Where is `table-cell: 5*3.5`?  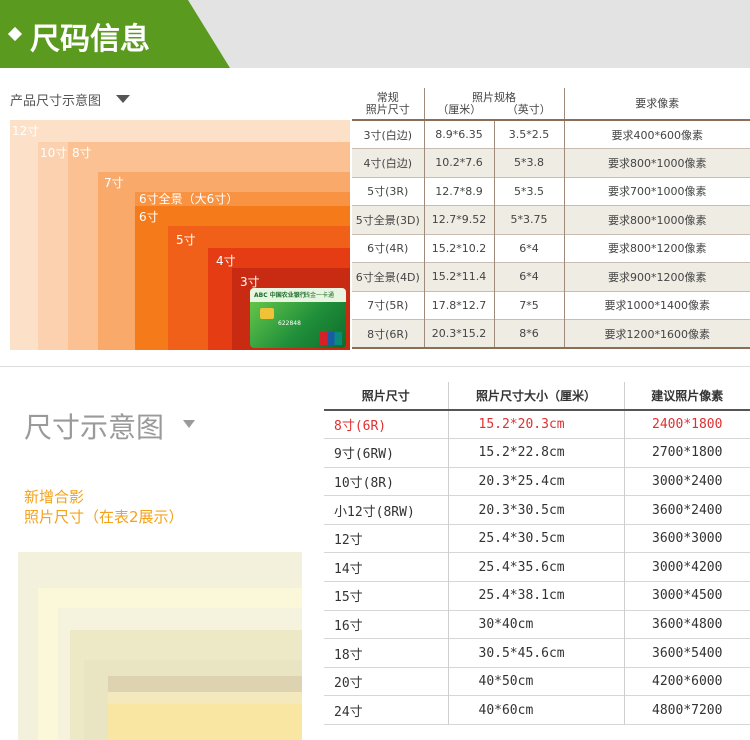 table-cell: 5*3.5 is located at coordinates (529, 191).